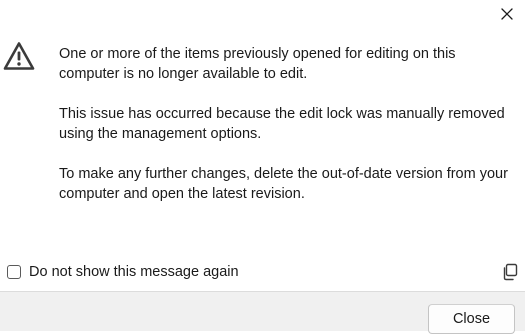  What do you see at coordinates (14, 272) in the screenshot?
I see `checkbox-box` at bounding box center [14, 272].